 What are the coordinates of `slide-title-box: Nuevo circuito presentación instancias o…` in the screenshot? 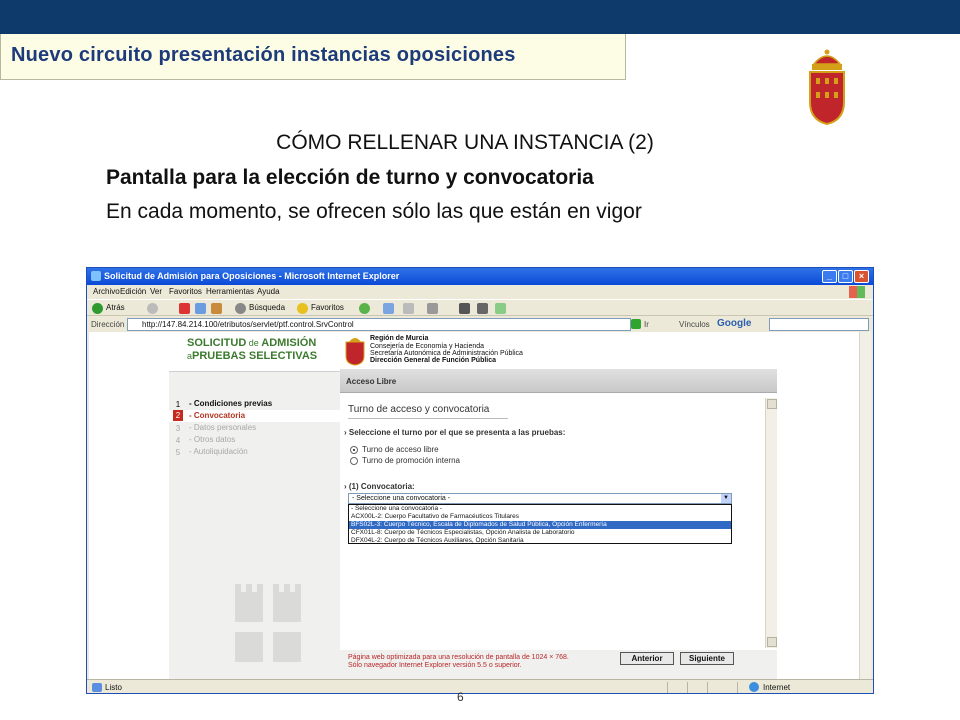 It's located at (313, 57).